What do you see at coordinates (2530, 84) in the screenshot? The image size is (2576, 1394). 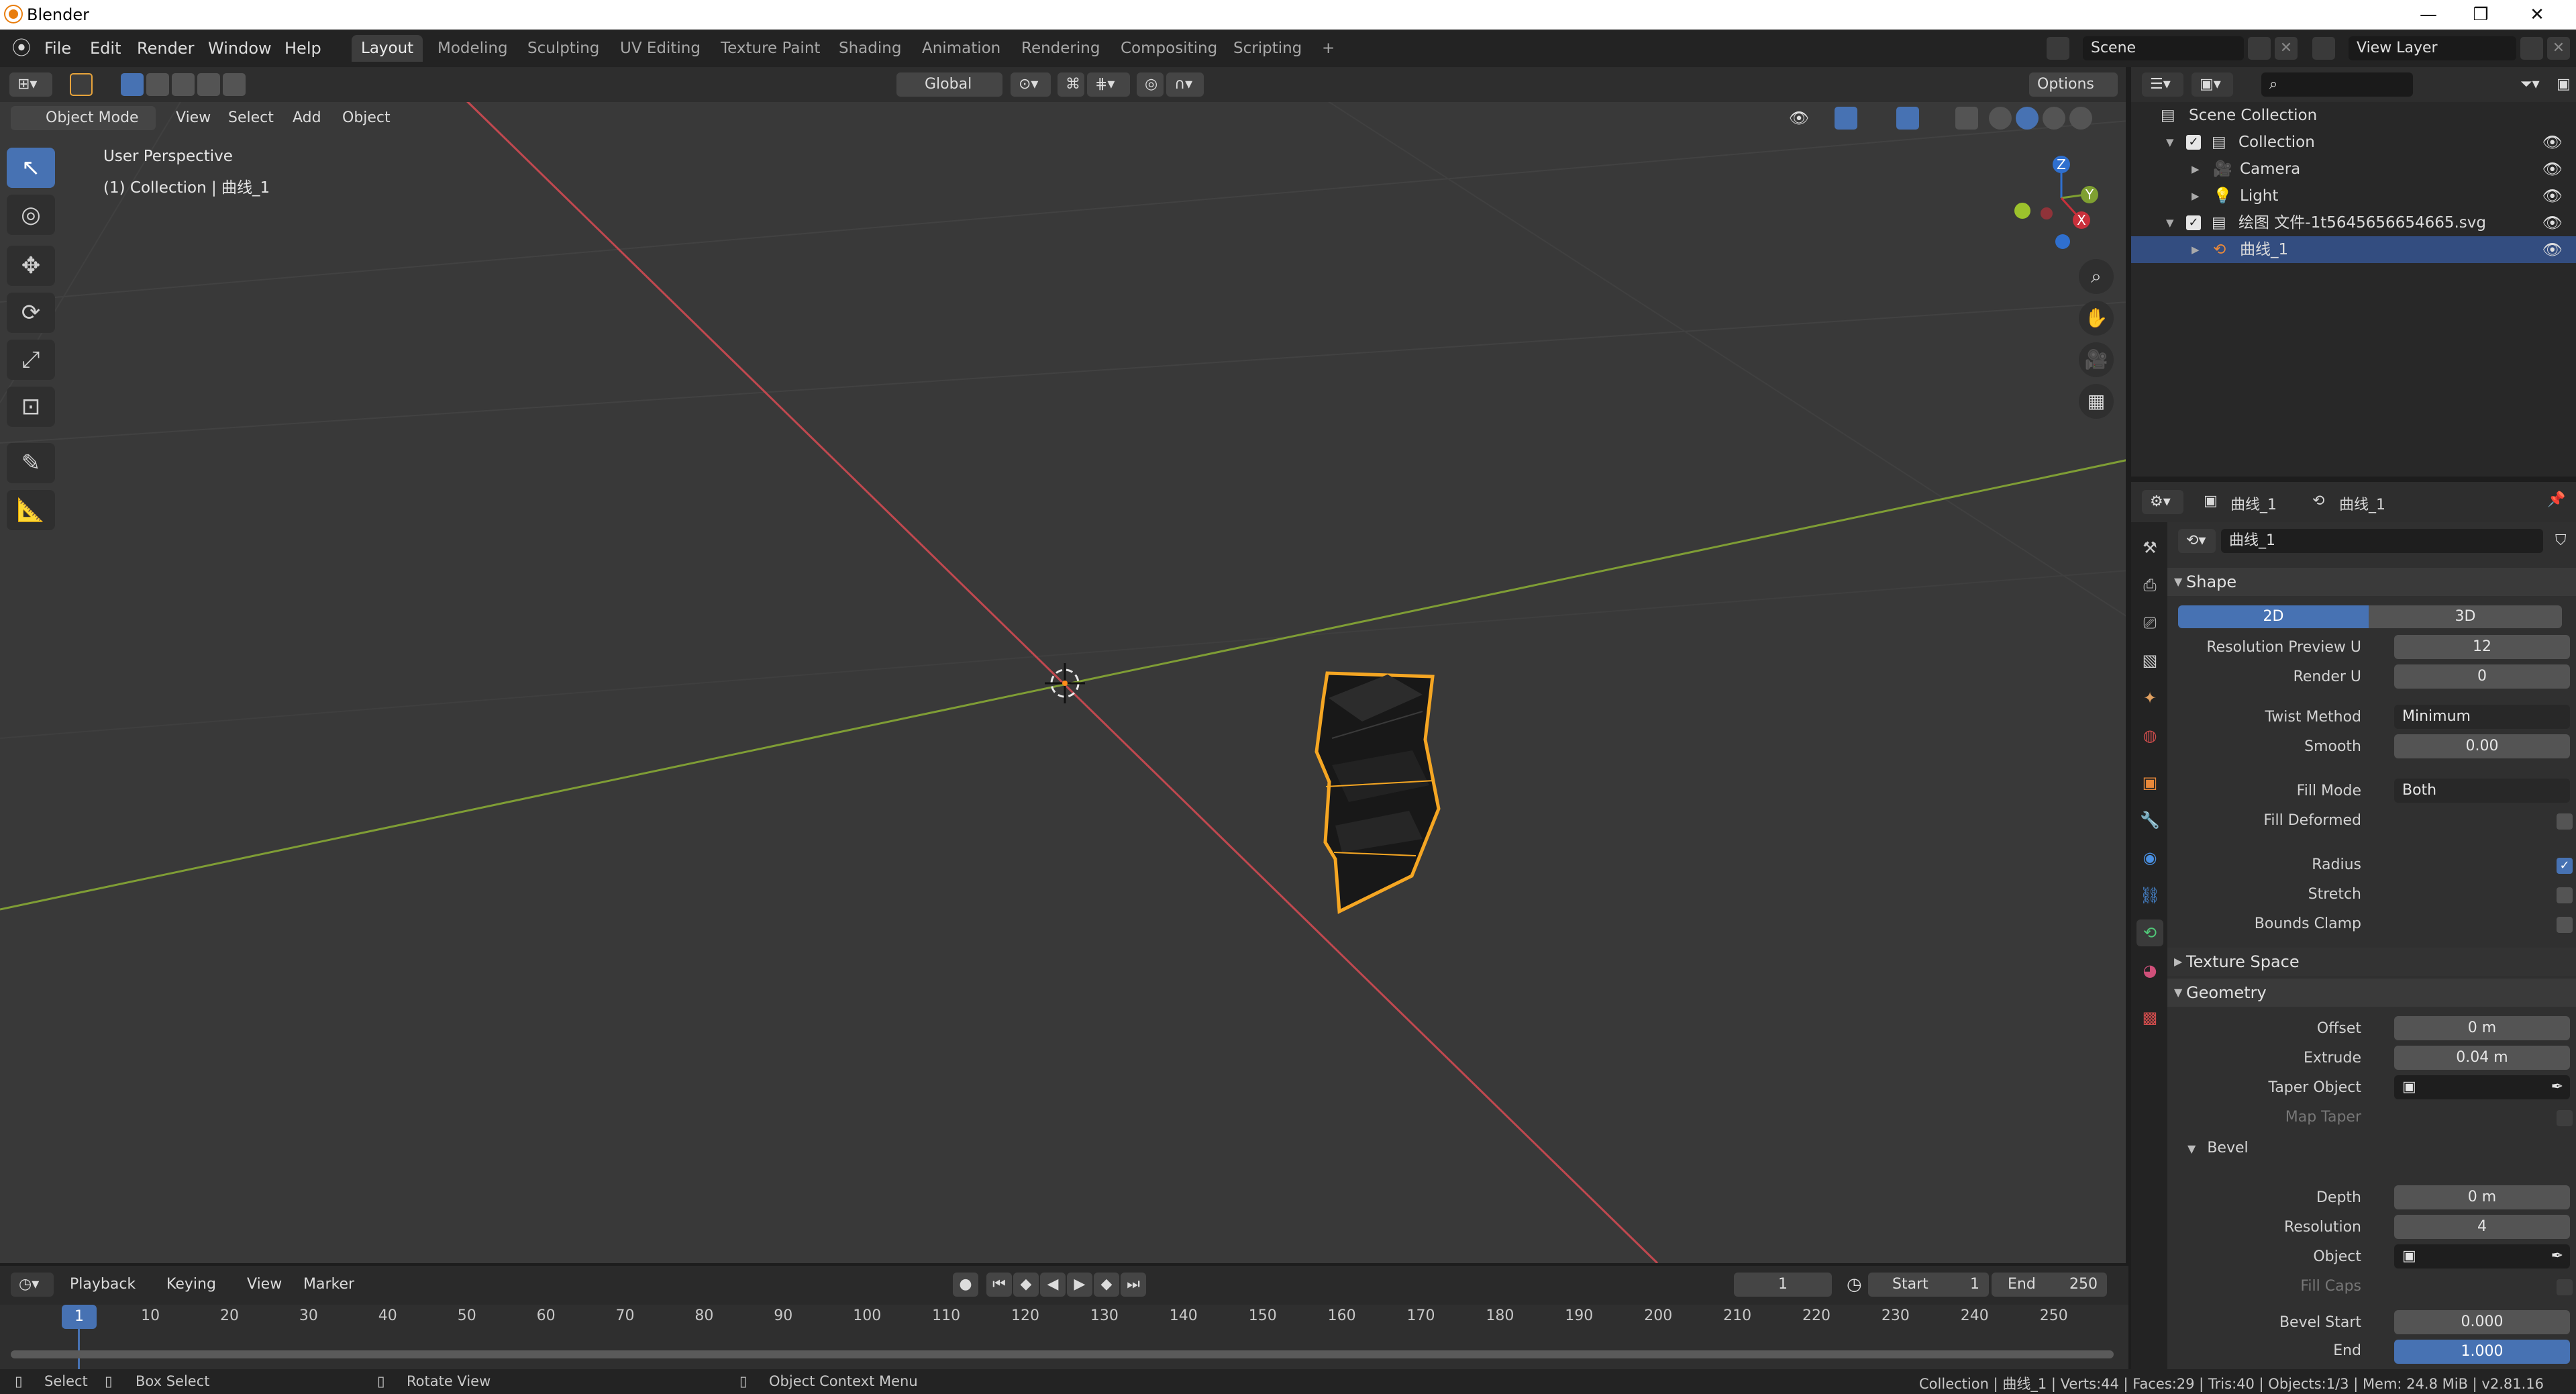 I see `filter-icon: ⏷▾` at bounding box center [2530, 84].